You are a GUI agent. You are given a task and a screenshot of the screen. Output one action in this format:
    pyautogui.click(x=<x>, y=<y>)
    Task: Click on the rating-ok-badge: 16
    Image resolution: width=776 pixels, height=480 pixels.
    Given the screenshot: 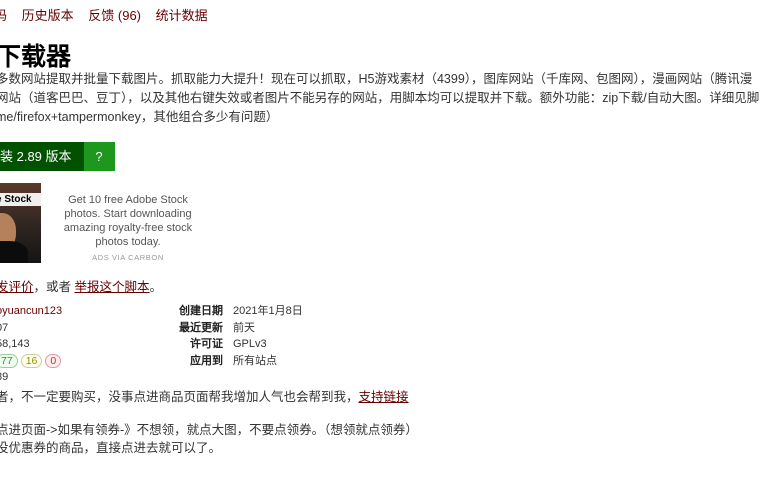 What is the action you would take?
    pyautogui.click(x=31, y=360)
    